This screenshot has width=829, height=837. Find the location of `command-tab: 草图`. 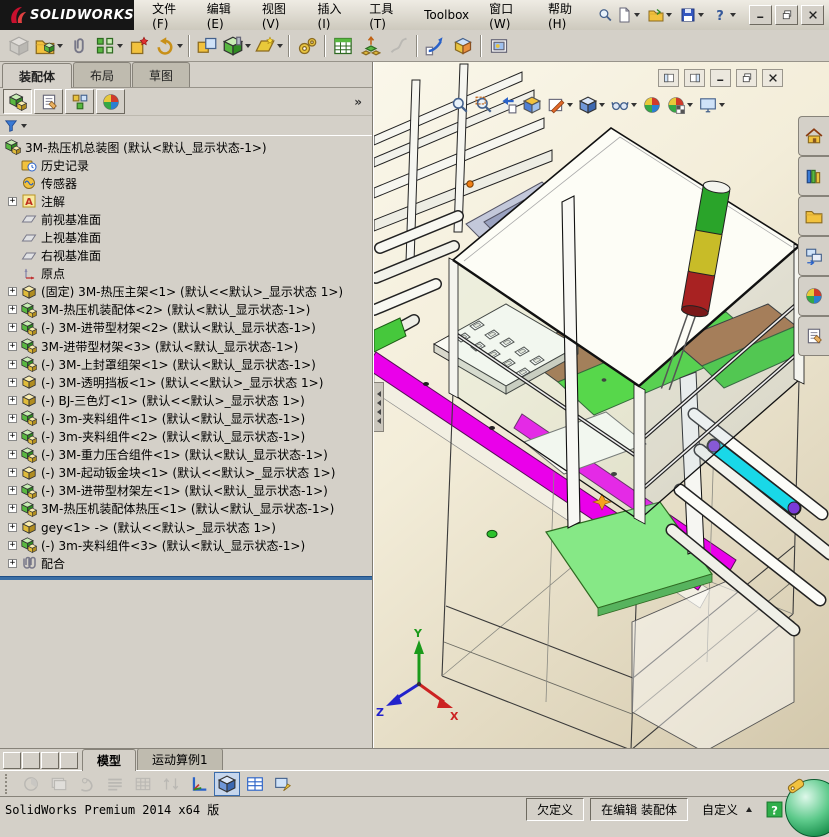

command-tab: 草图 is located at coordinates (161, 74).